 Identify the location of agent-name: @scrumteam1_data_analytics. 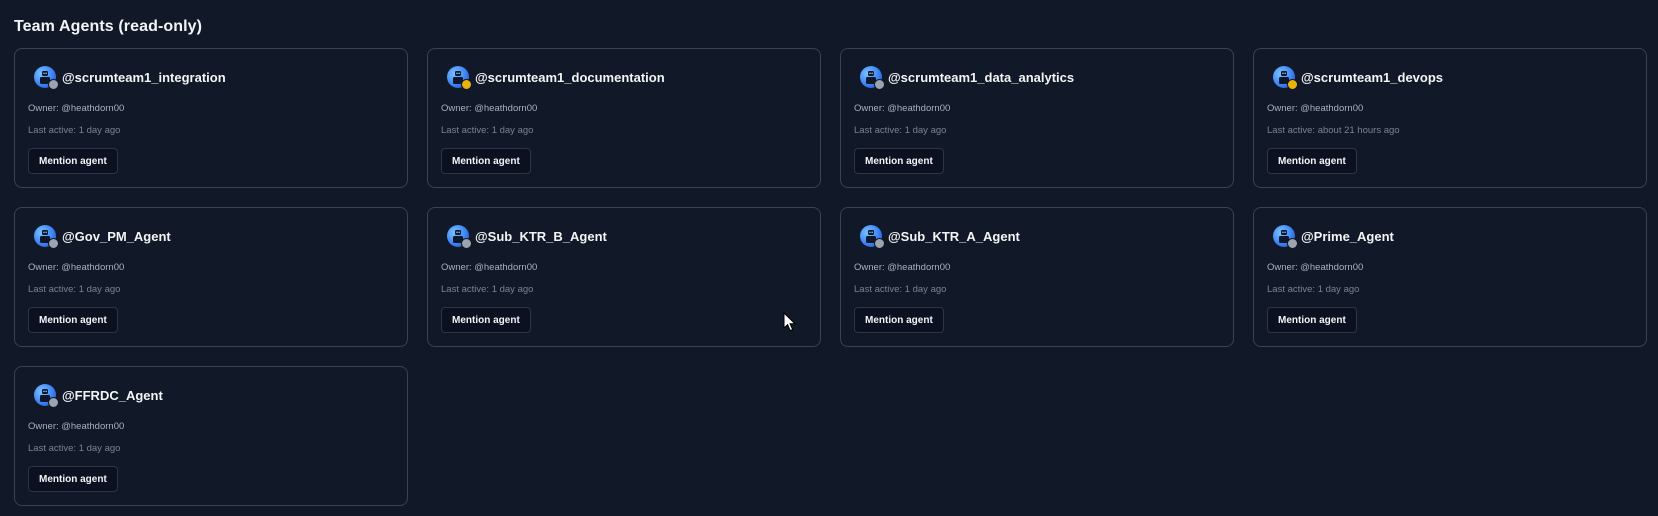
(981, 77).